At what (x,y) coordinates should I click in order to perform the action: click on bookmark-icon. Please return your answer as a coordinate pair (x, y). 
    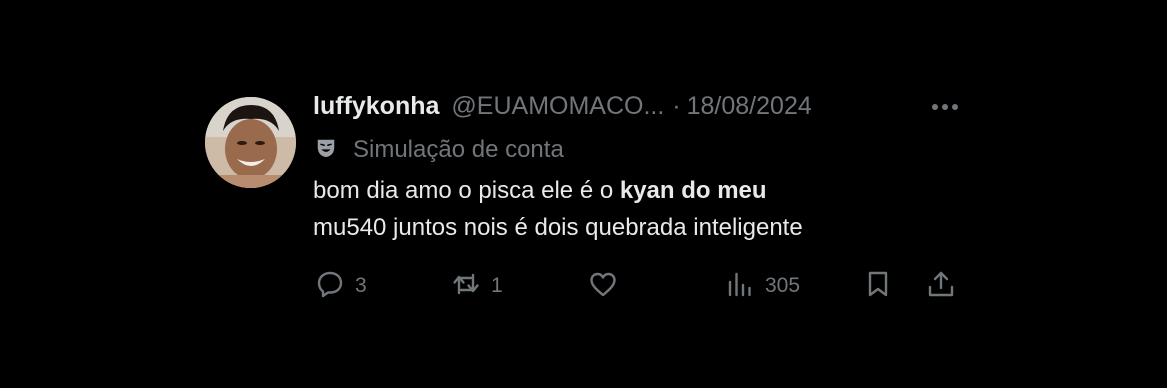
    Looking at the image, I should click on (878, 286).